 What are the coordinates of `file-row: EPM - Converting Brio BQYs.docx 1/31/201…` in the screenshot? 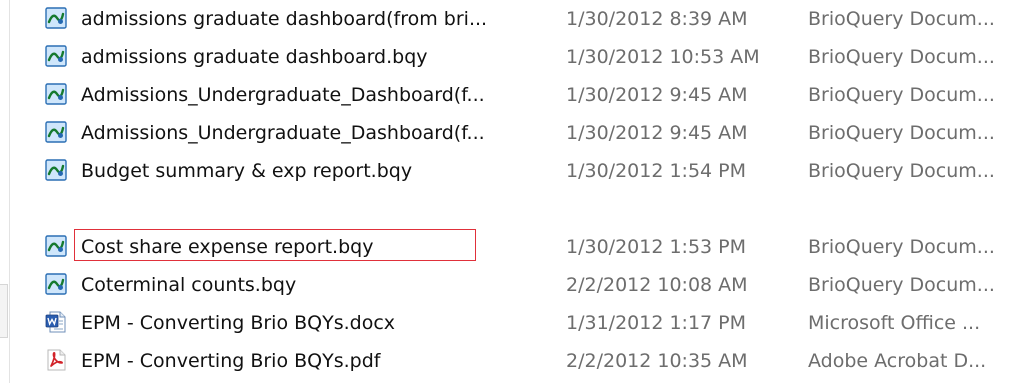 It's located at (522, 323).